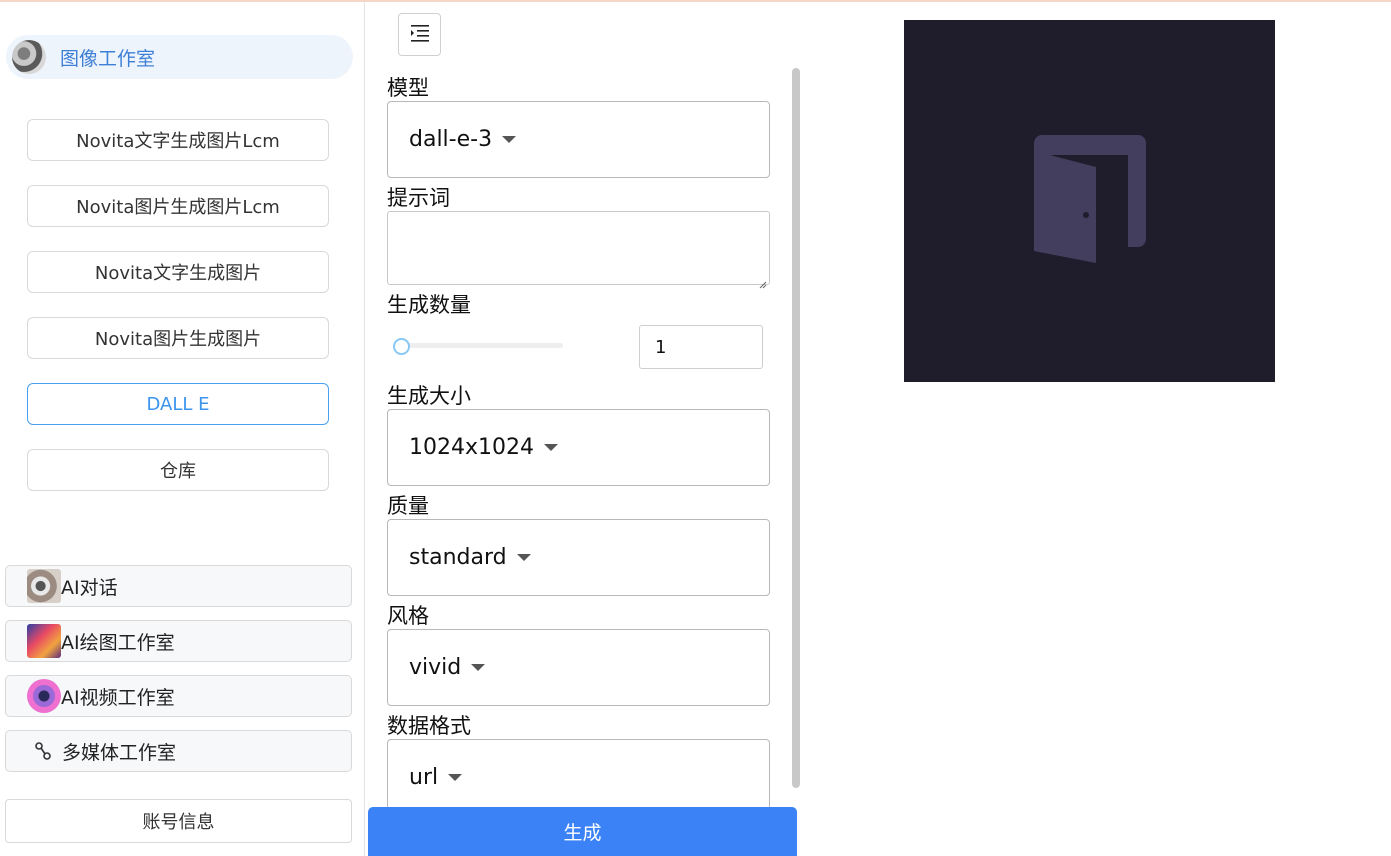  I want to click on count-number-input: 1, so click(701, 347).